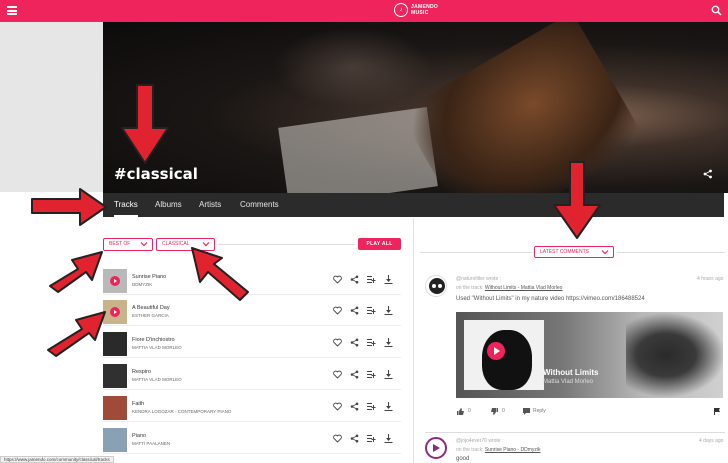  Describe the element at coordinates (716, 10) in the screenshot. I see `search-icon` at that location.